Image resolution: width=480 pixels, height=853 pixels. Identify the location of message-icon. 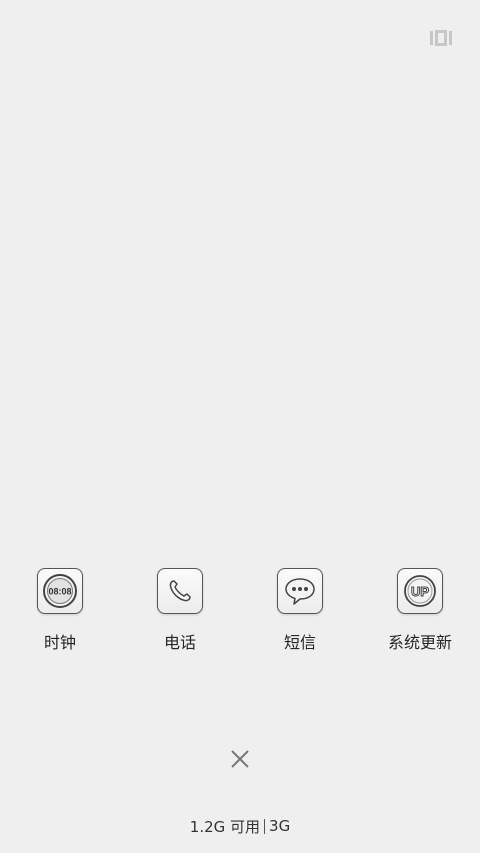
(300, 591).